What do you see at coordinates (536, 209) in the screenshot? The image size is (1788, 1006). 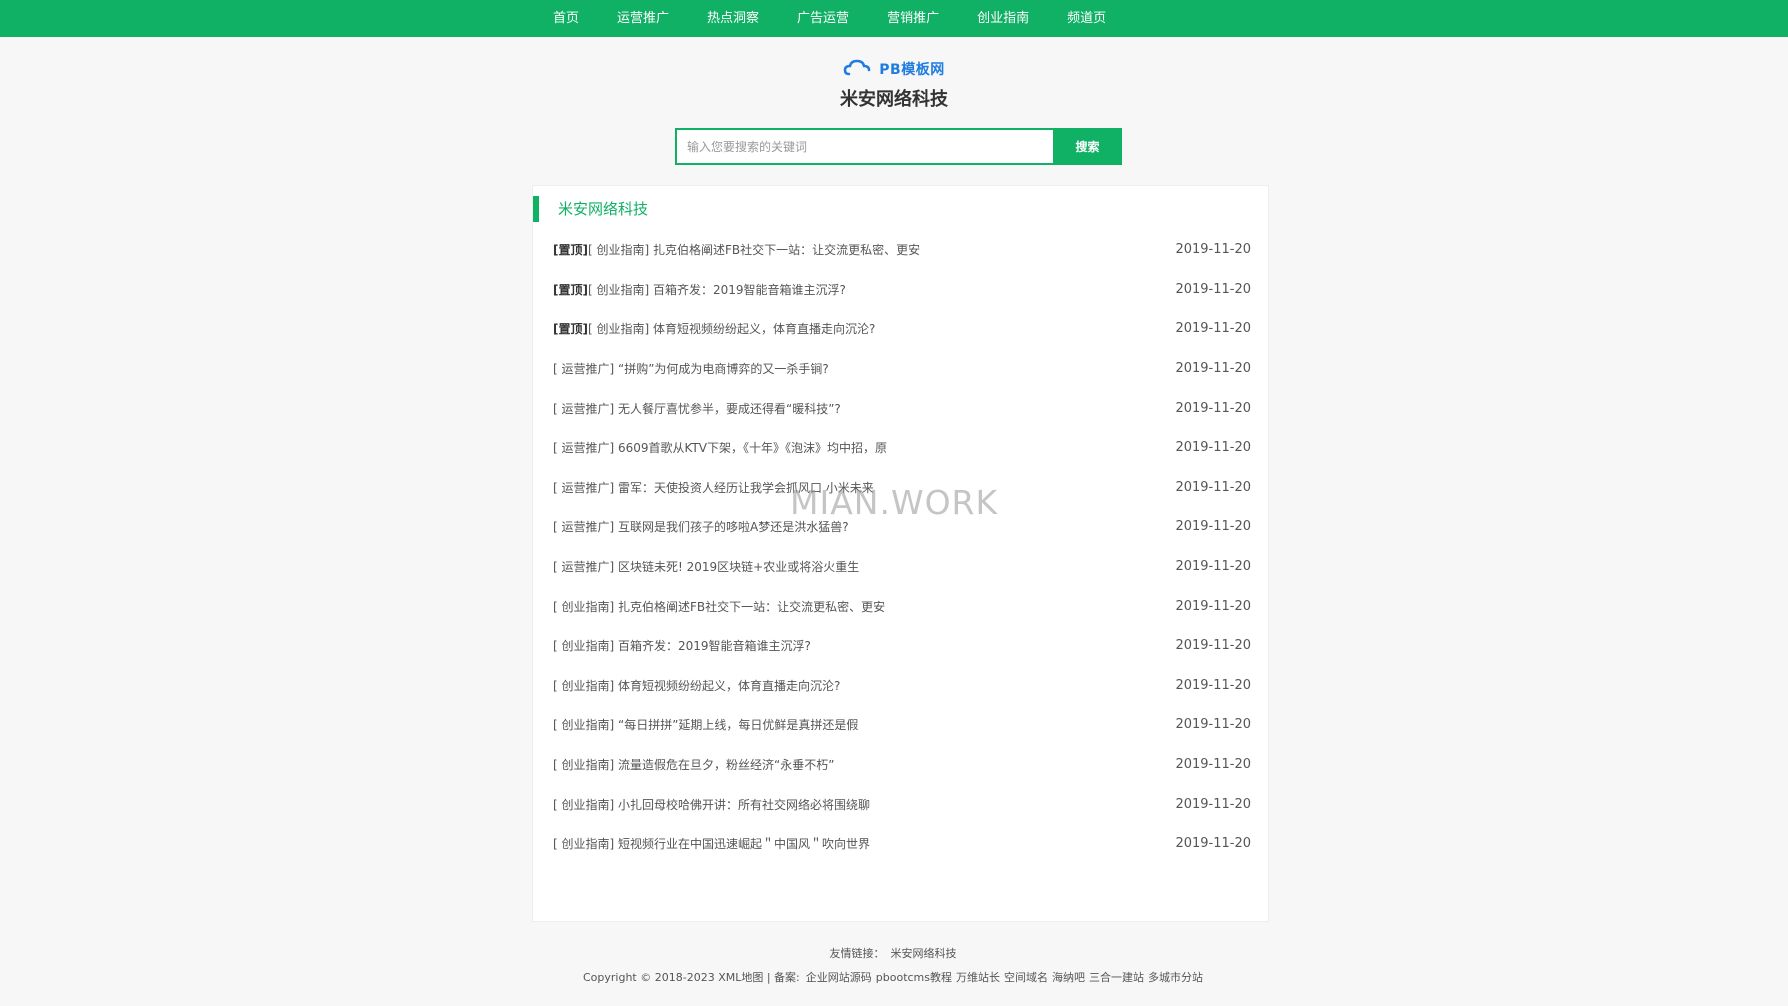 I see `panel-header-accent-bar` at bounding box center [536, 209].